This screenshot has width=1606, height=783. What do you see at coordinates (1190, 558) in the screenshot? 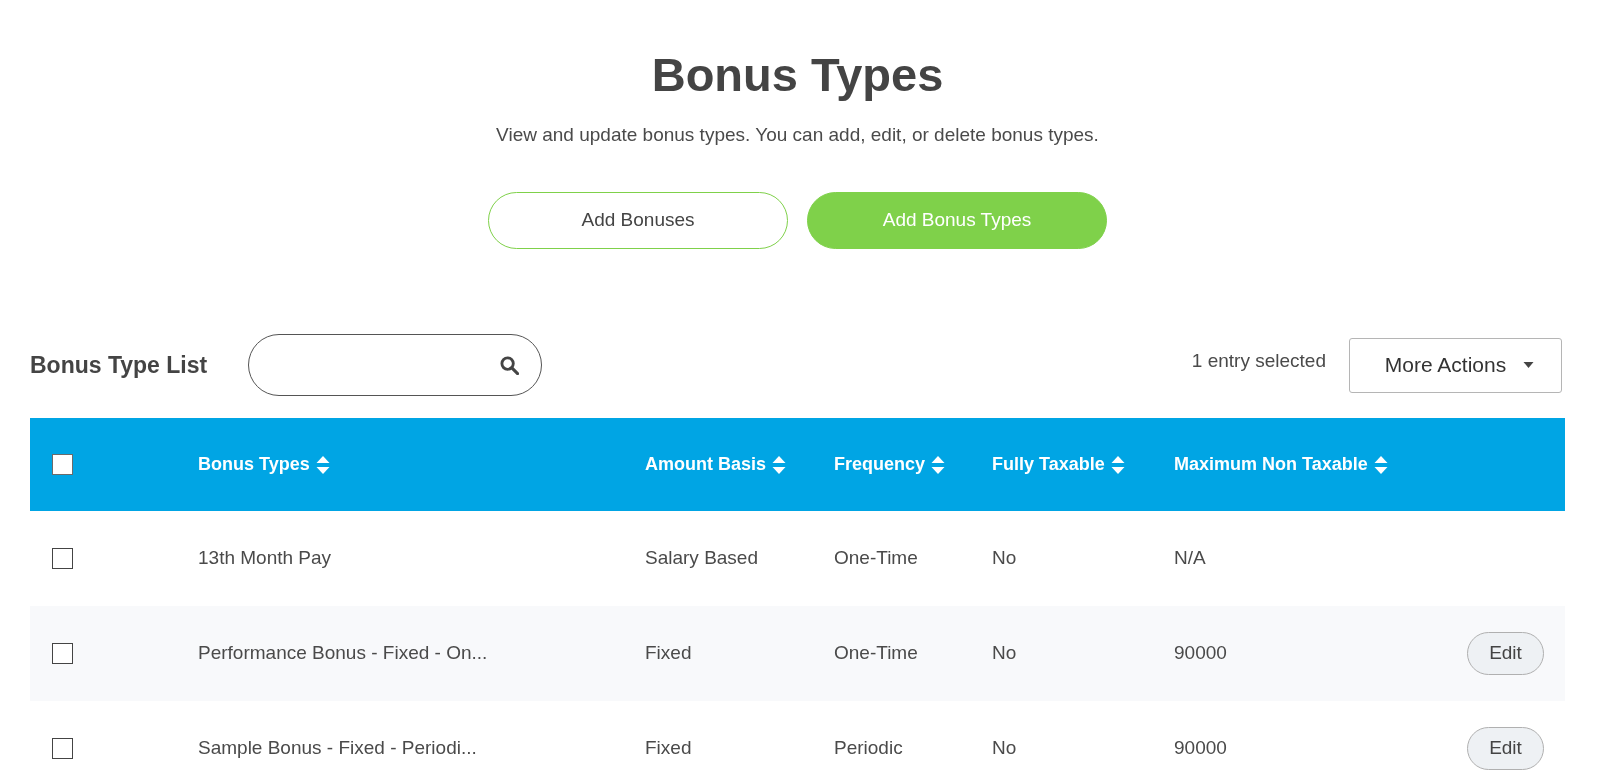
I see `table-cell-text: N/A` at bounding box center [1190, 558].